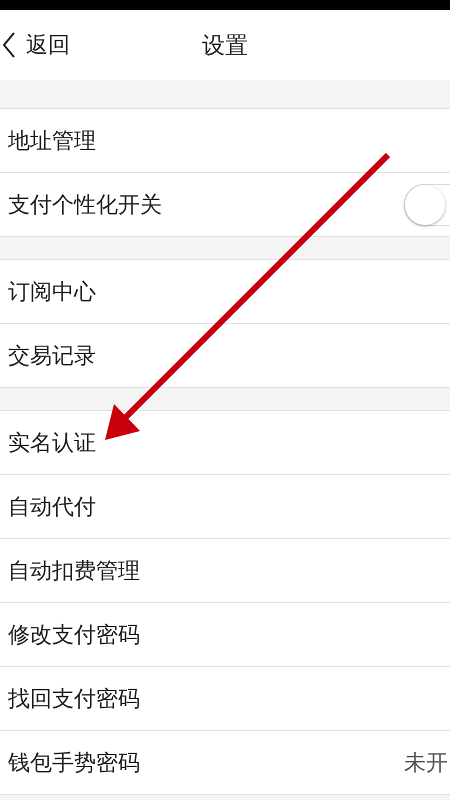 This screenshot has height=800, width=450. I want to click on row-label: 钱包手势密码, so click(74, 764).